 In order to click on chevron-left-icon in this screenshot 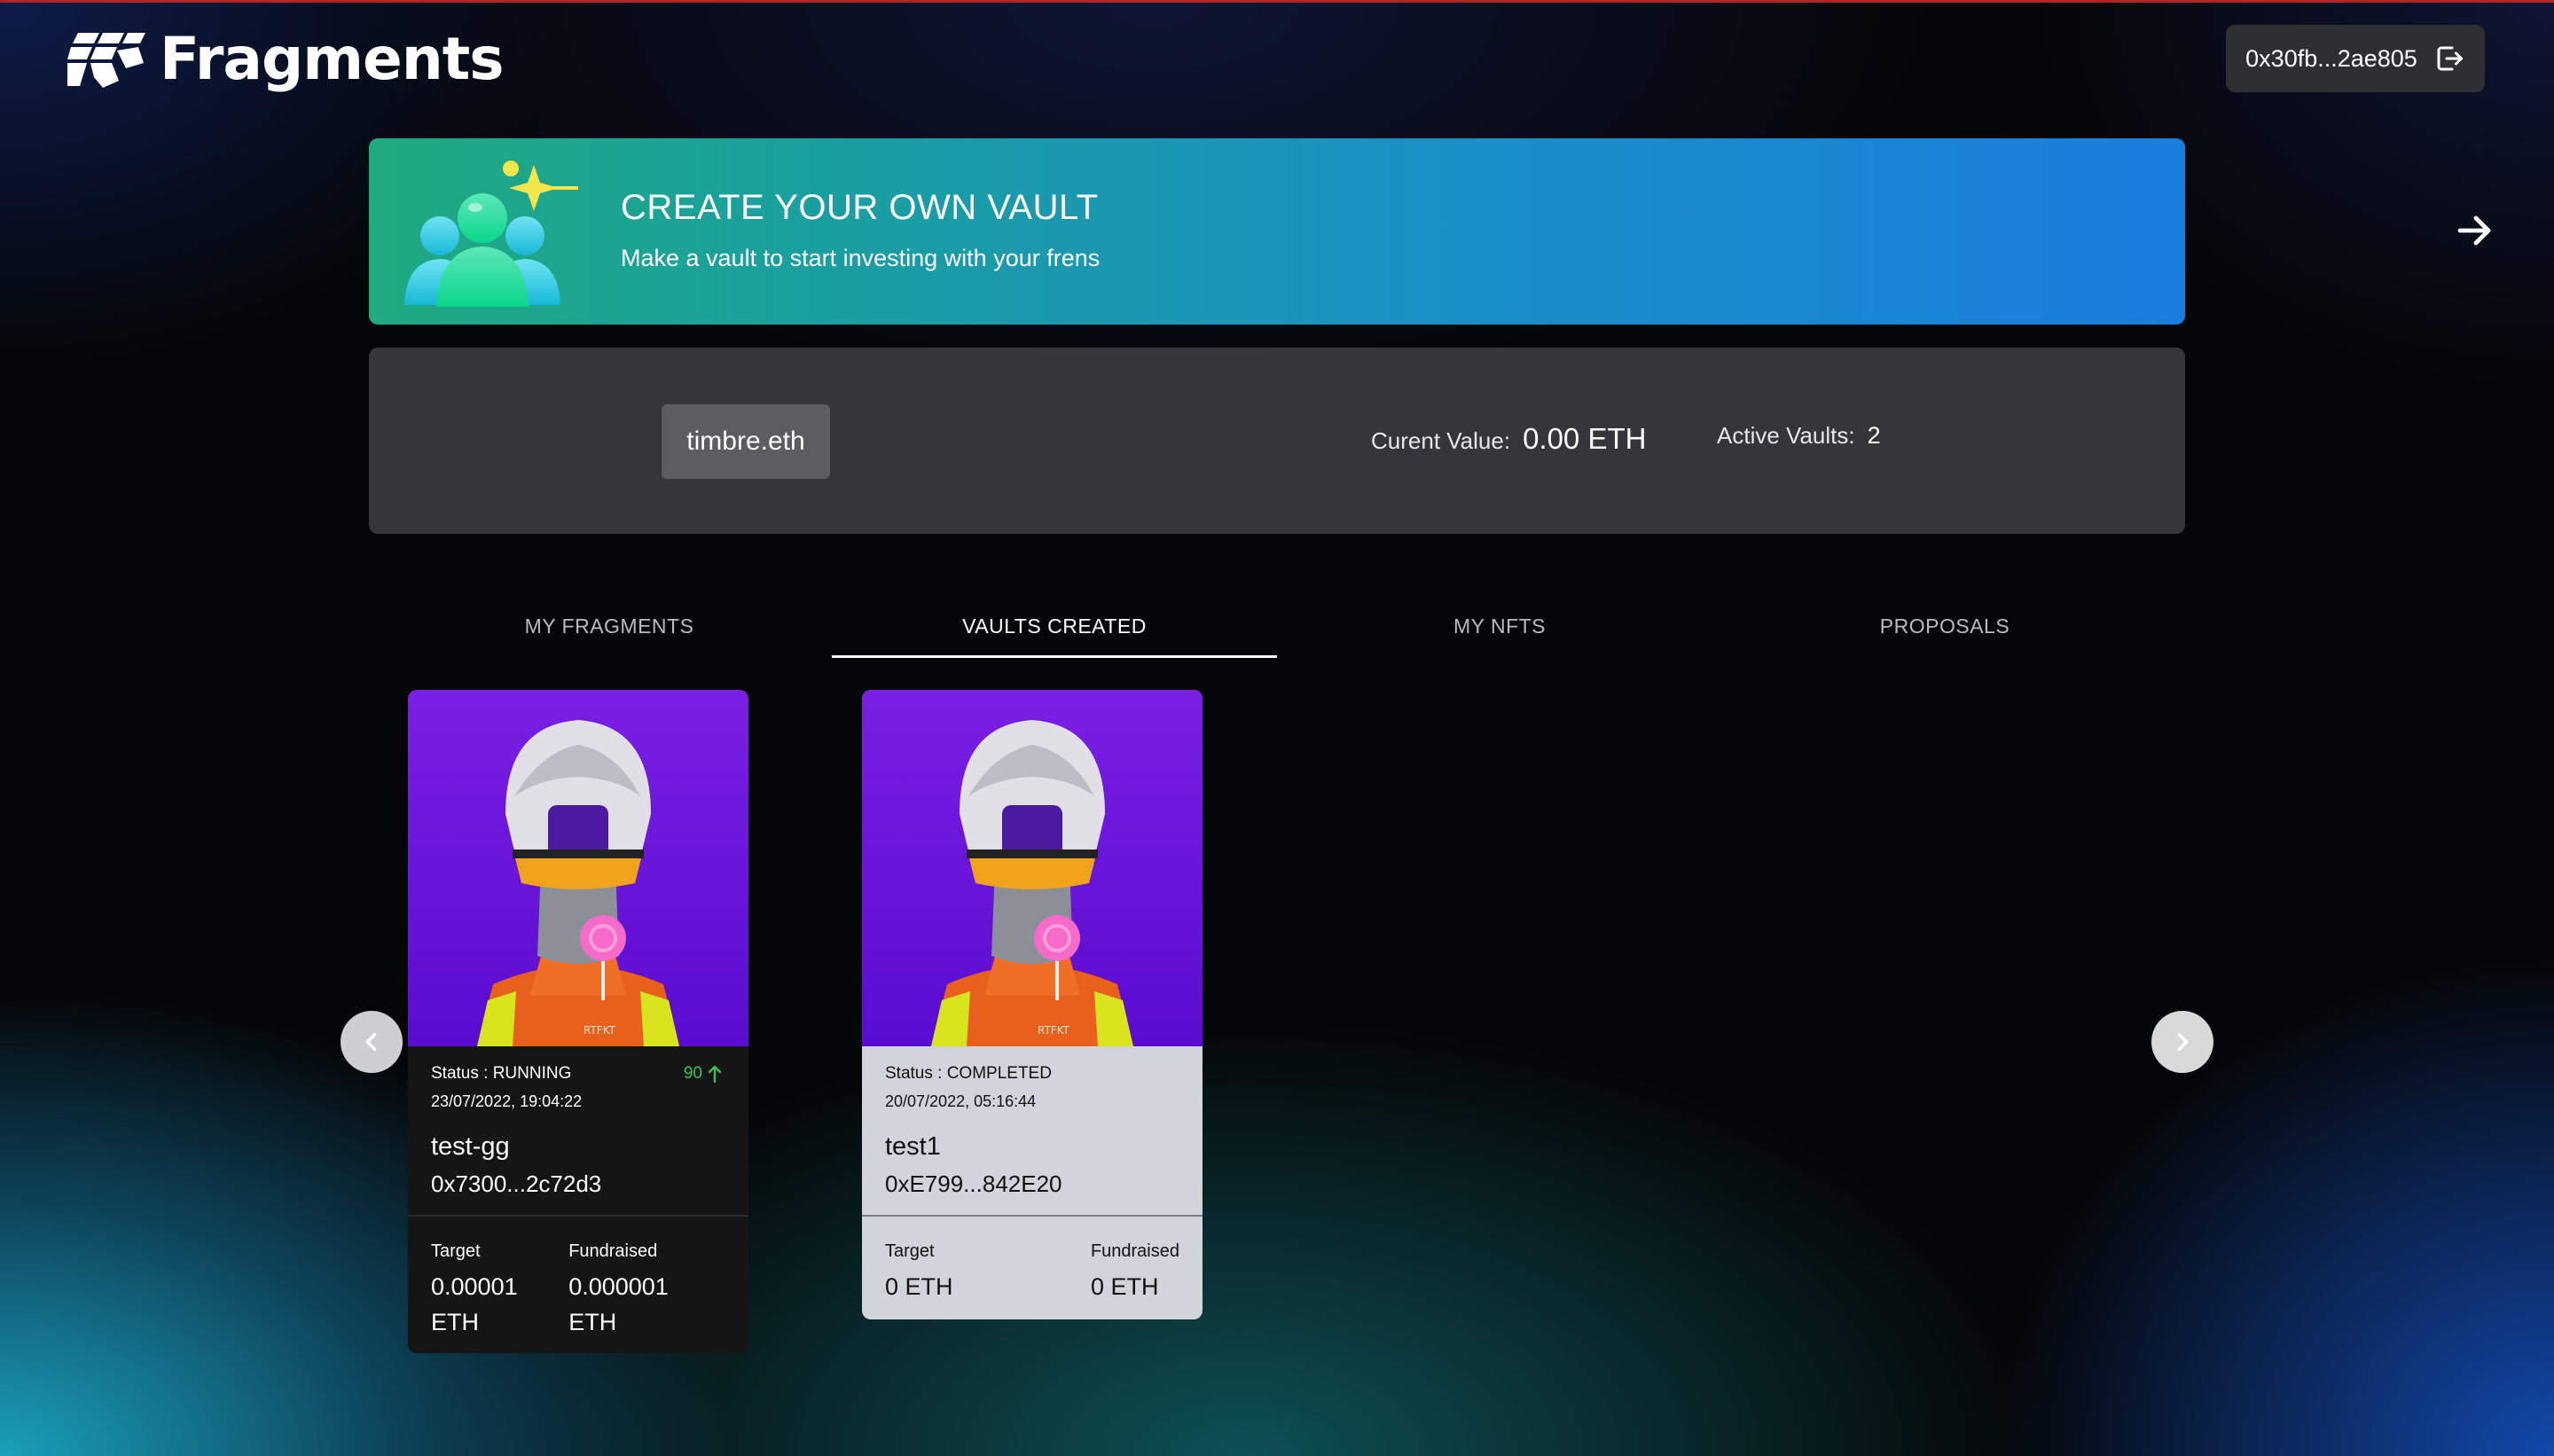, I will do `click(371, 1042)`.